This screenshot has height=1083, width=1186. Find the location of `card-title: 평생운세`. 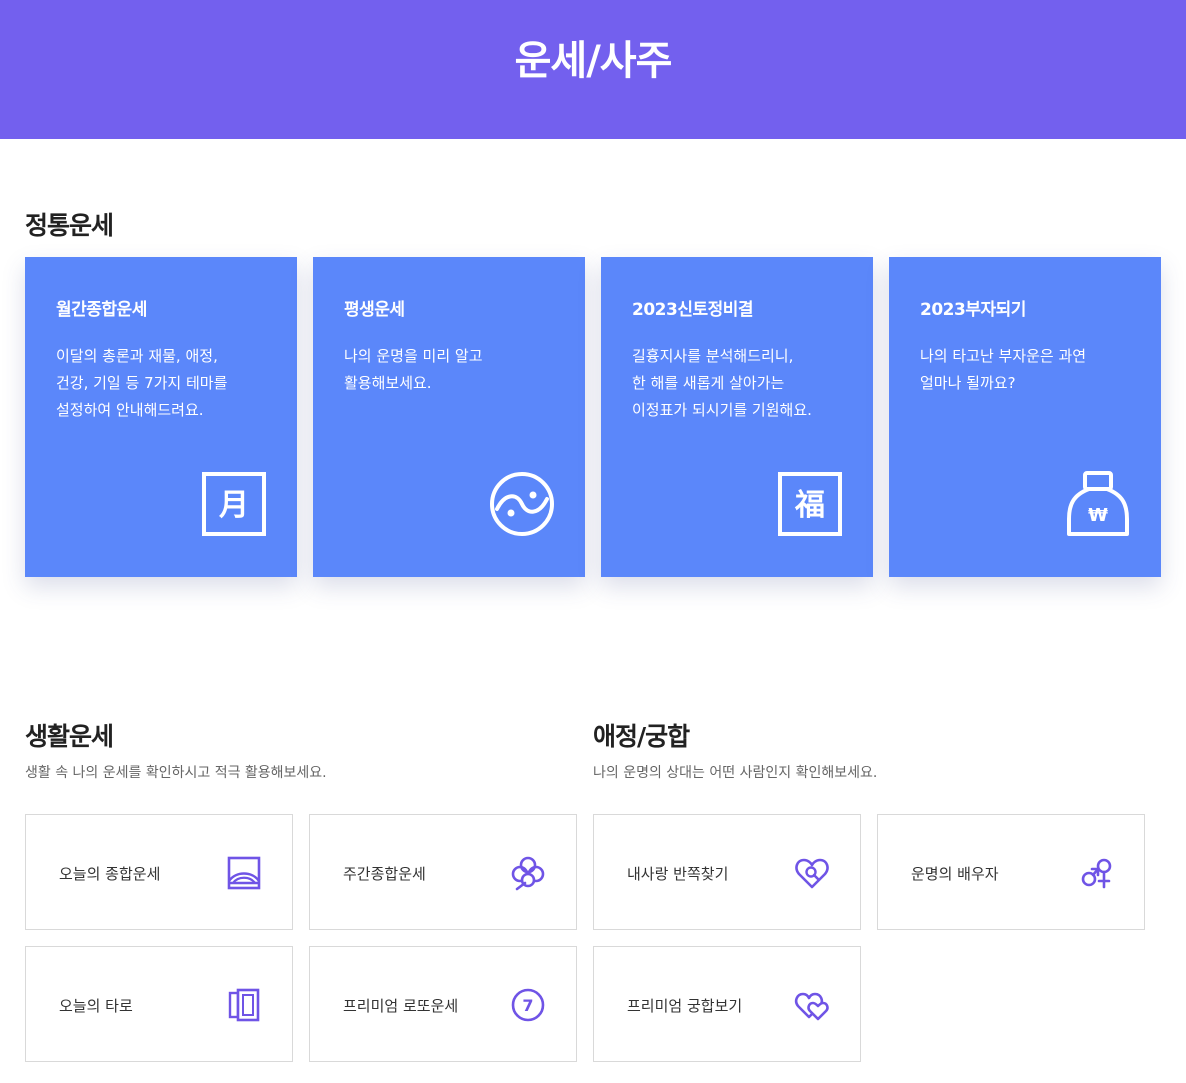

card-title: 평생운세 is located at coordinates (374, 310).